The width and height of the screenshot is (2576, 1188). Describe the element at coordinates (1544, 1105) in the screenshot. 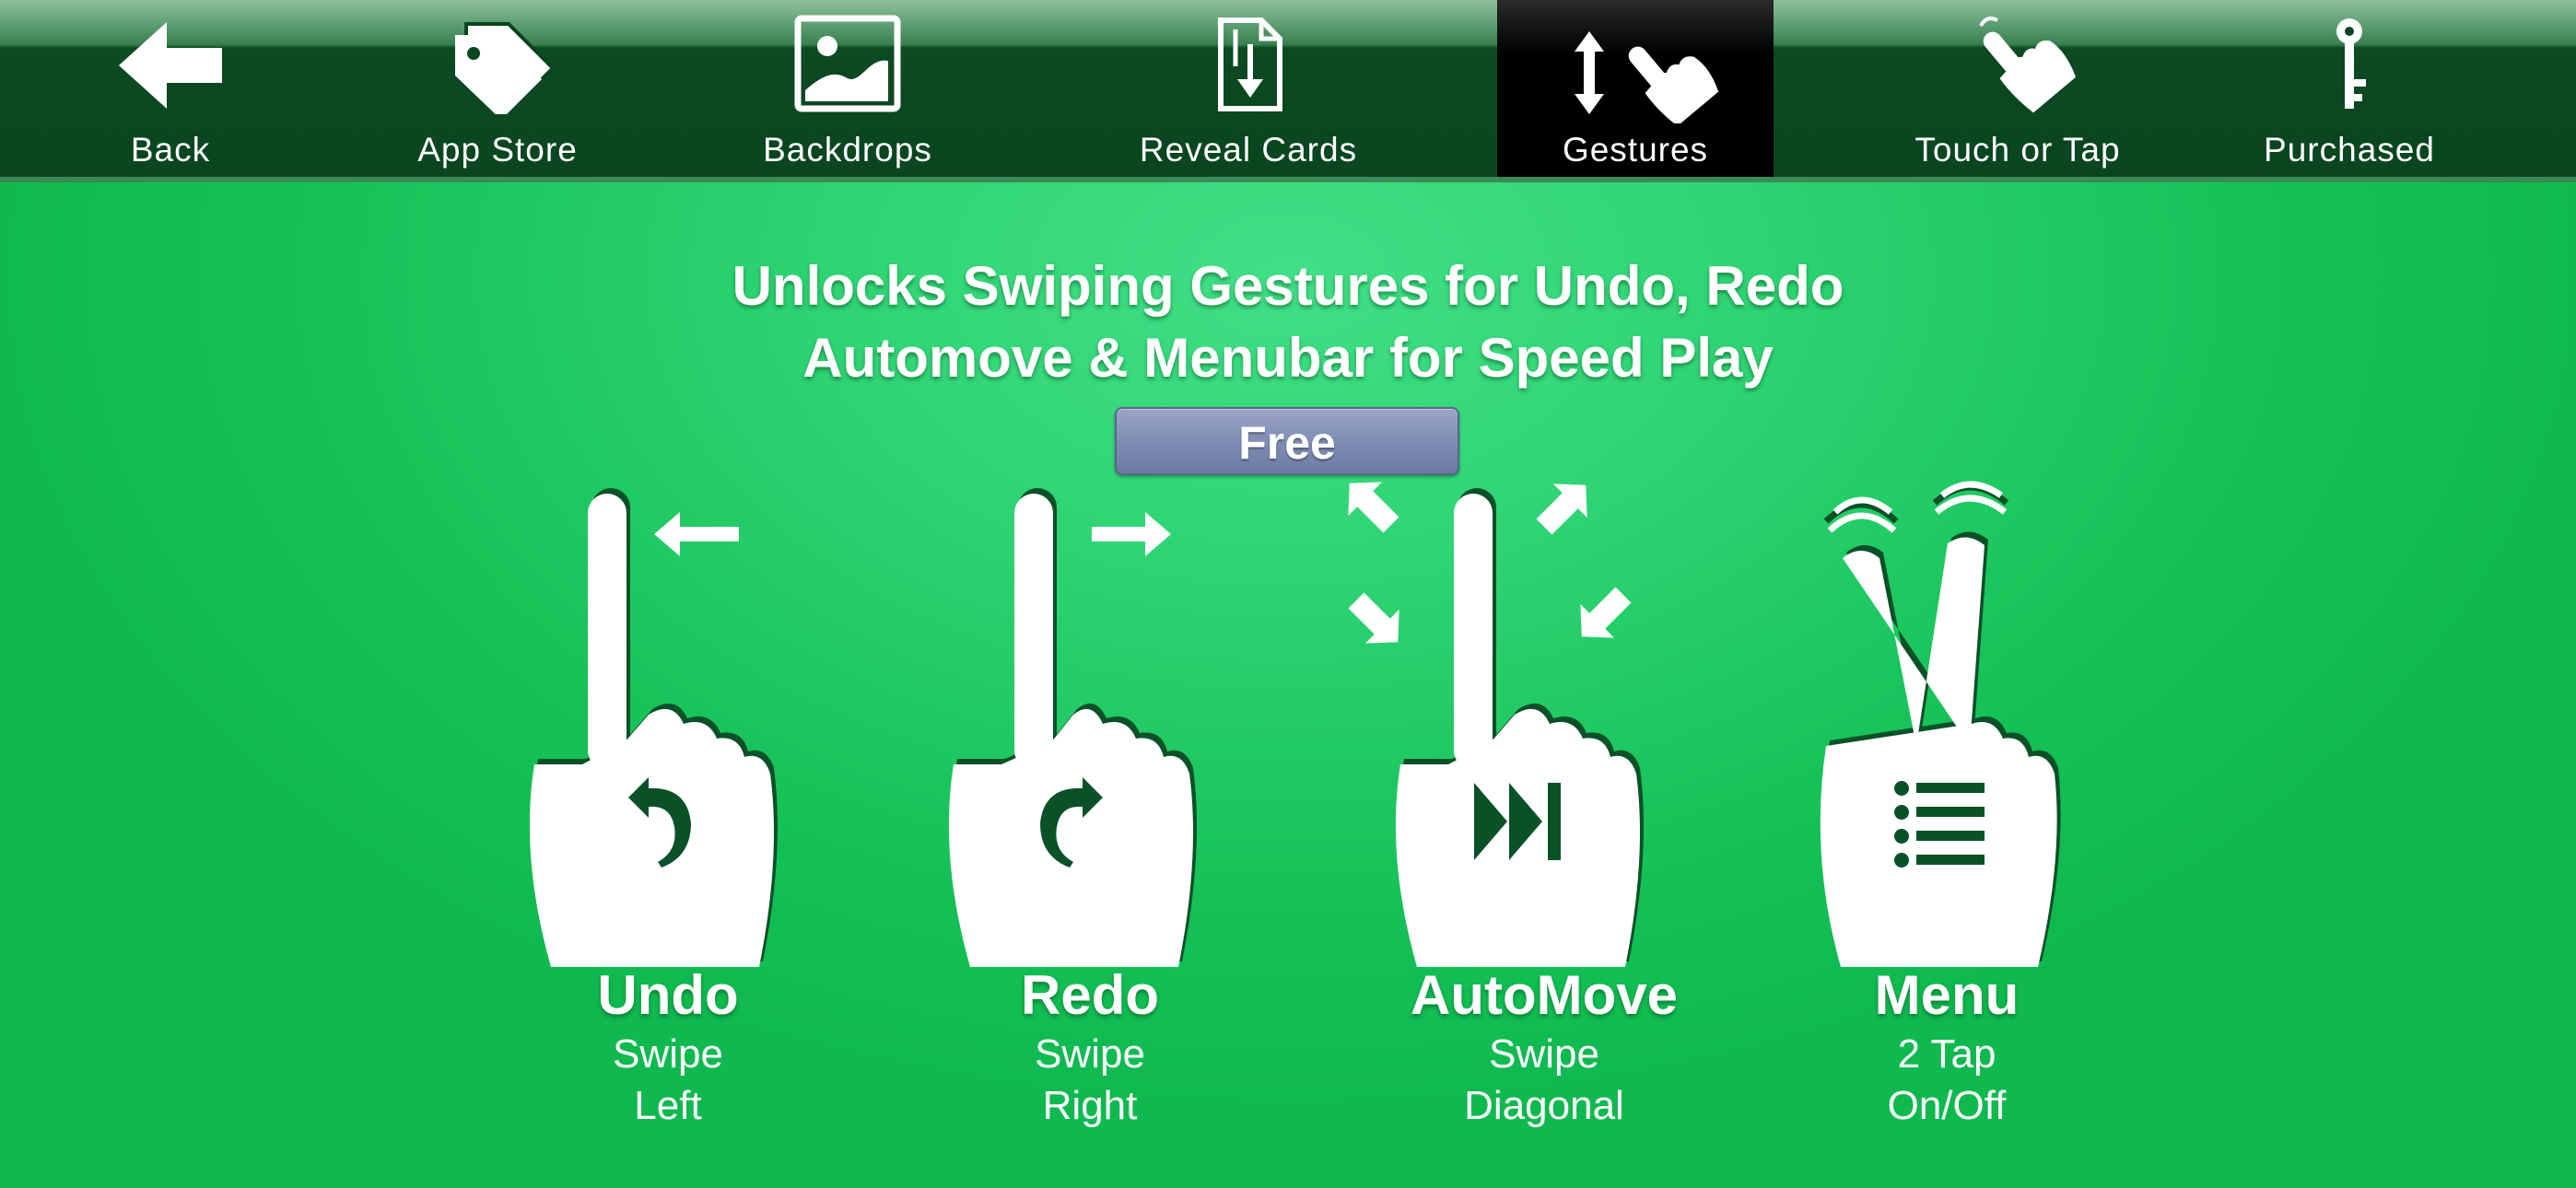

I see `automove-line-2: Diagonal` at that location.